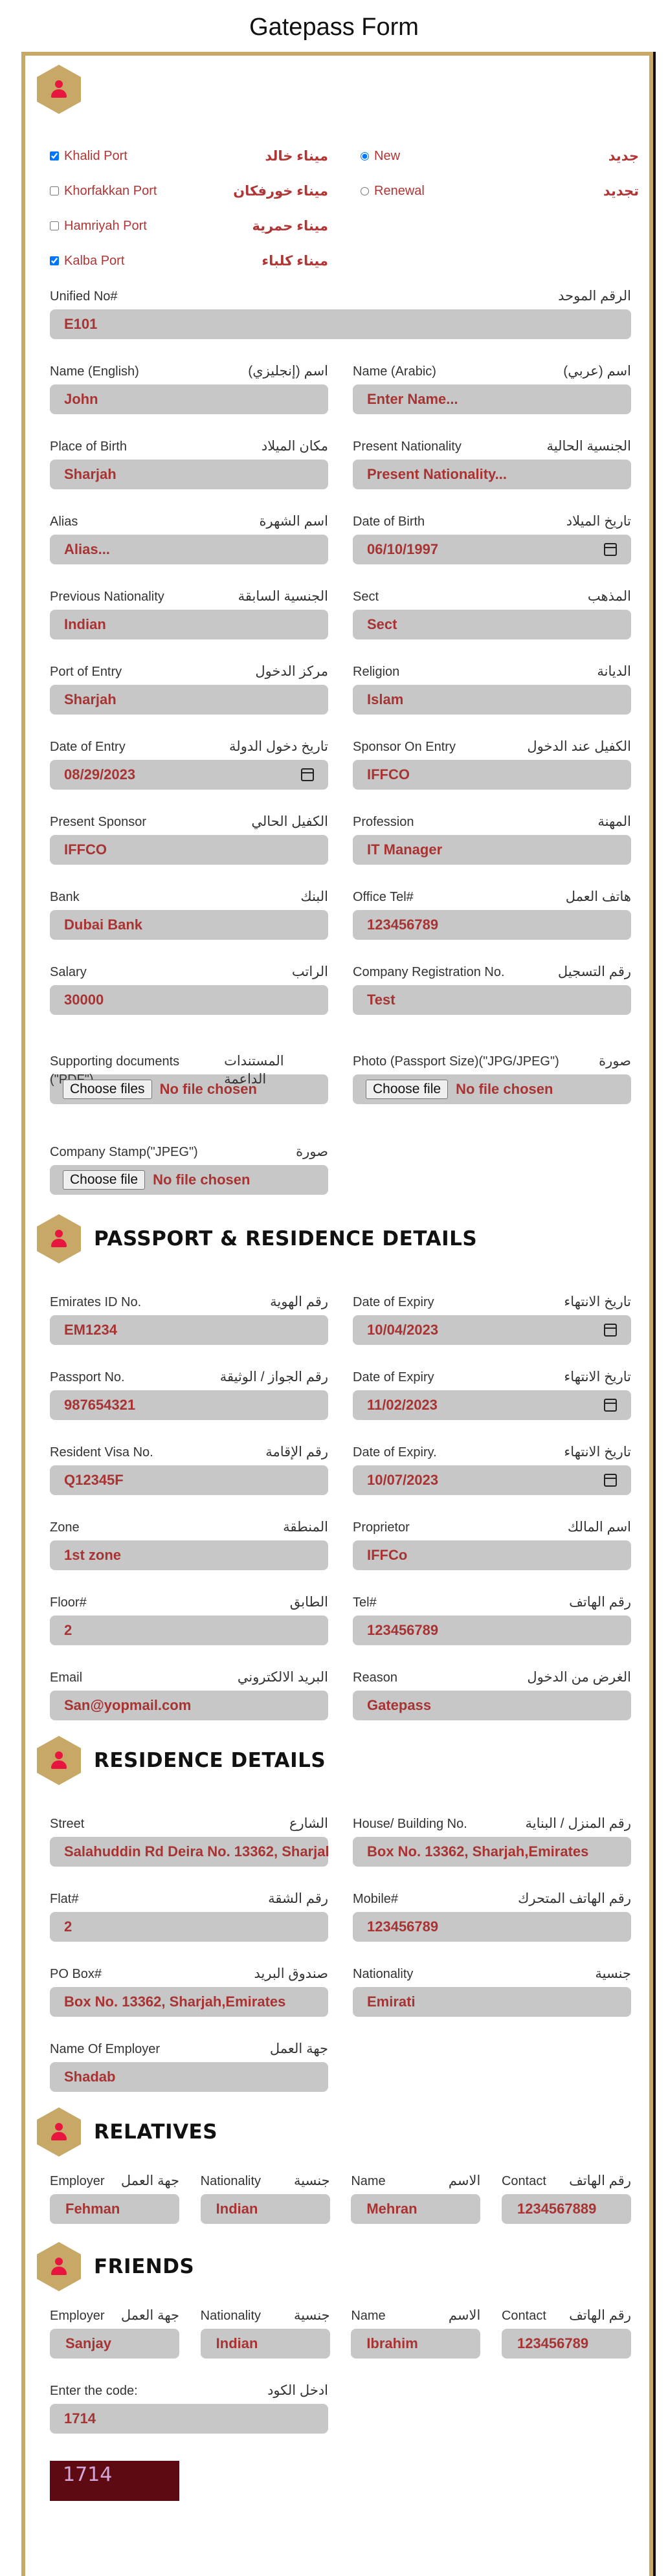 This screenshot has height=2576, width=668. I want to click on relatives-nationality-field: Nationality جنسية Indian, so click(265, 2198).